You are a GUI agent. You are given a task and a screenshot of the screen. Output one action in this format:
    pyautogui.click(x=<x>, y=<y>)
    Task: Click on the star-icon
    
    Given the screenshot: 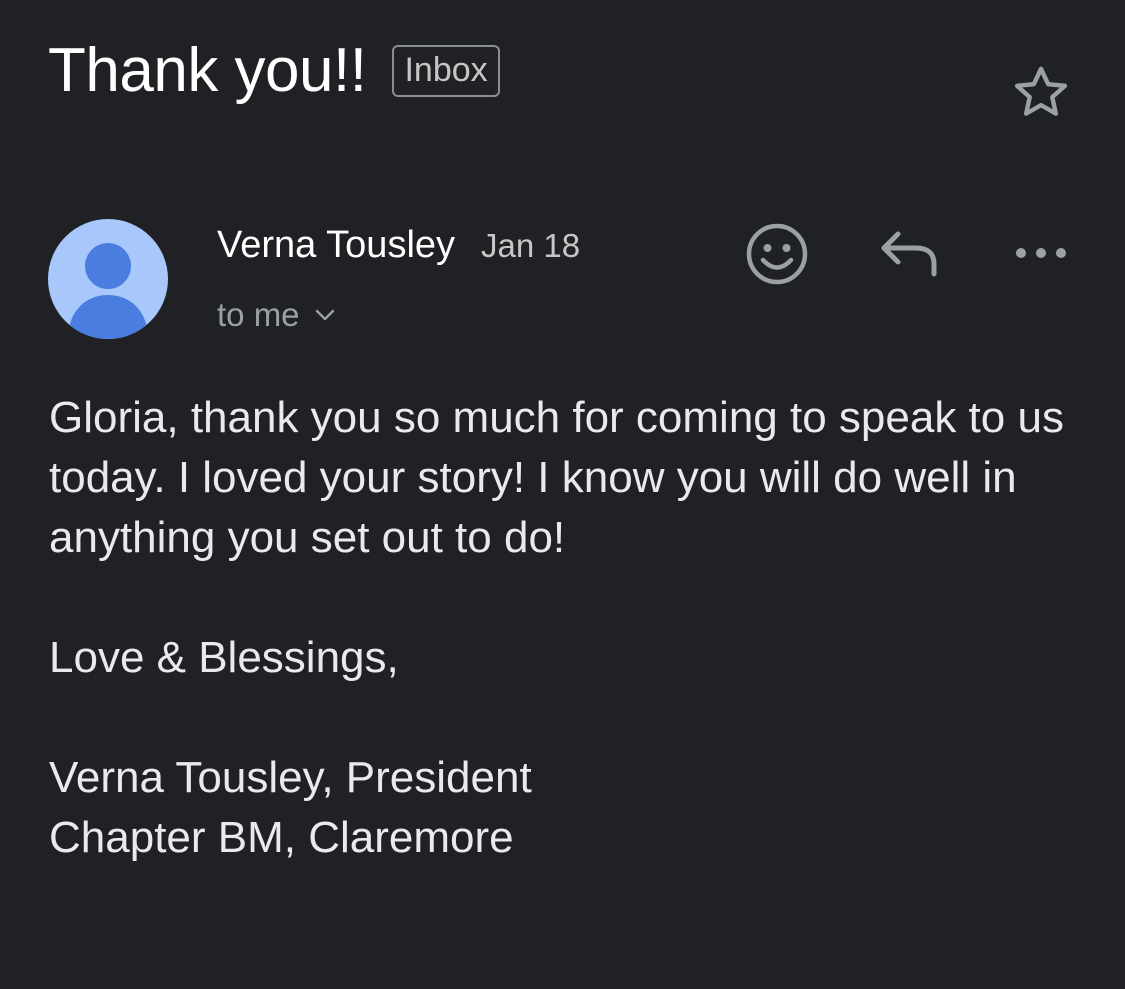 What is the action you would take?
    pyautogui.click(x=1041, y=93)
    